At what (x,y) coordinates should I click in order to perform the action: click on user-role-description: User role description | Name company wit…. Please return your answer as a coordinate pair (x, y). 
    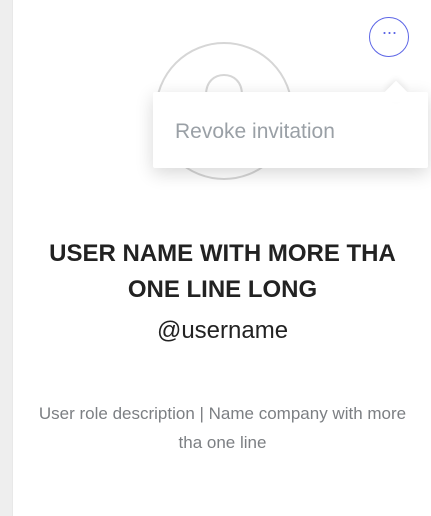
    Looking at the image, I should click on (222, 428).